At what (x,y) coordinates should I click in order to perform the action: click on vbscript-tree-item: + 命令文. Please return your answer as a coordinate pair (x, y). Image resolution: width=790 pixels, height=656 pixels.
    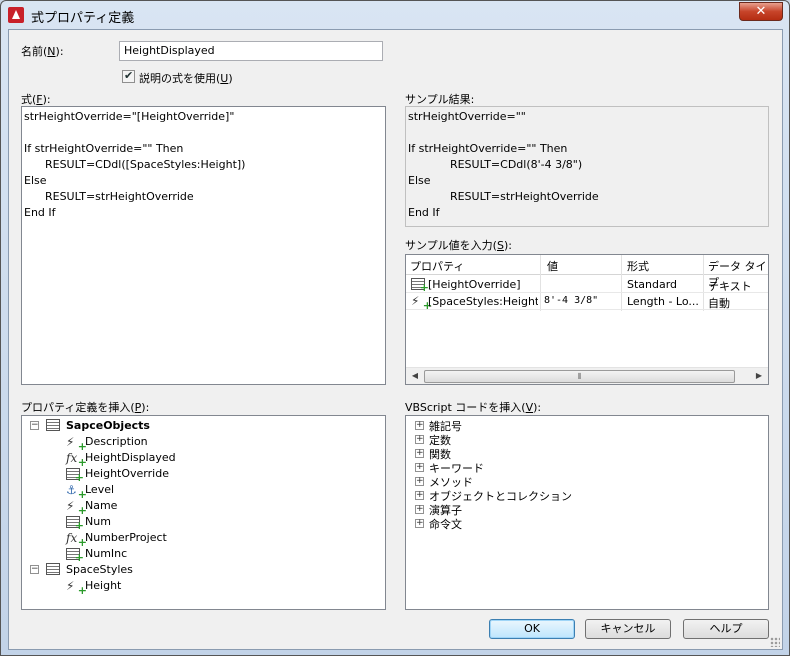
    Looking at the image, I should click on (586, 524).